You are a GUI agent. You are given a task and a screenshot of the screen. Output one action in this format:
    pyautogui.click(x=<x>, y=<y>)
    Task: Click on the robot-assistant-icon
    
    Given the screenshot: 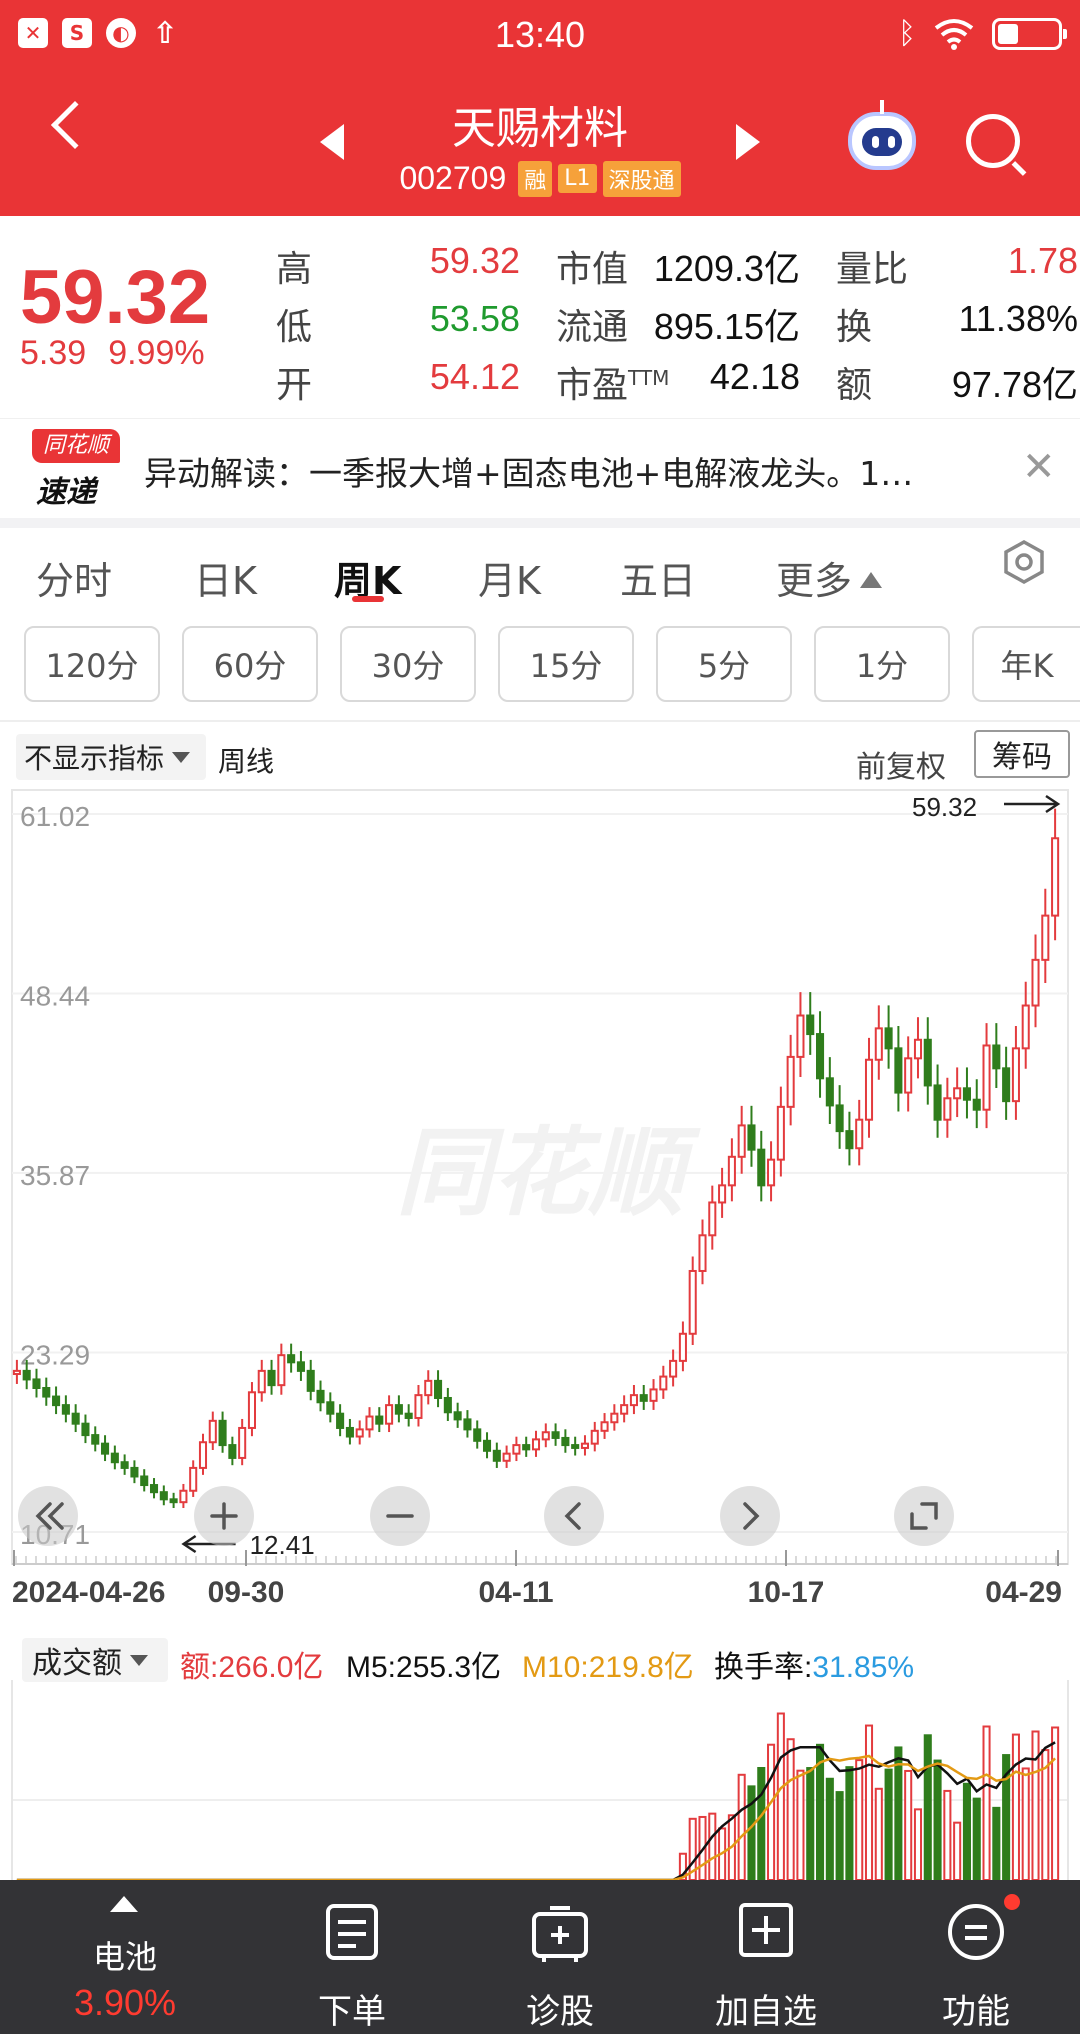 What is the action you would take?
    pyautogui.click(x=882, y=135)
    